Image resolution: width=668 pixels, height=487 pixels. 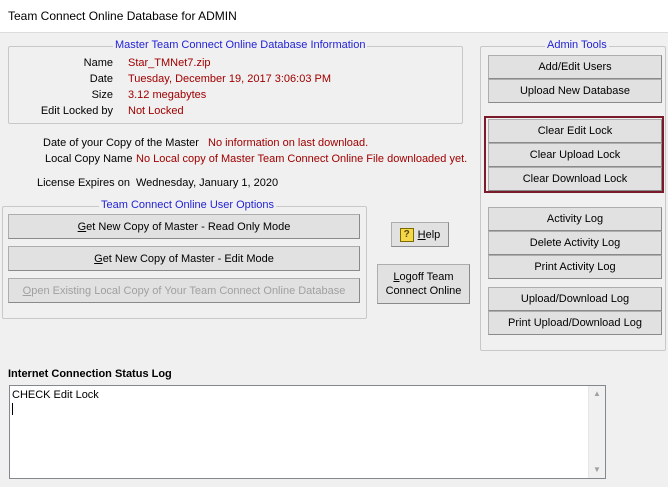 What do you see at coordinates (12, 409) in the screenshot?
I see `text-cursor` at bounding box center [12, 409].